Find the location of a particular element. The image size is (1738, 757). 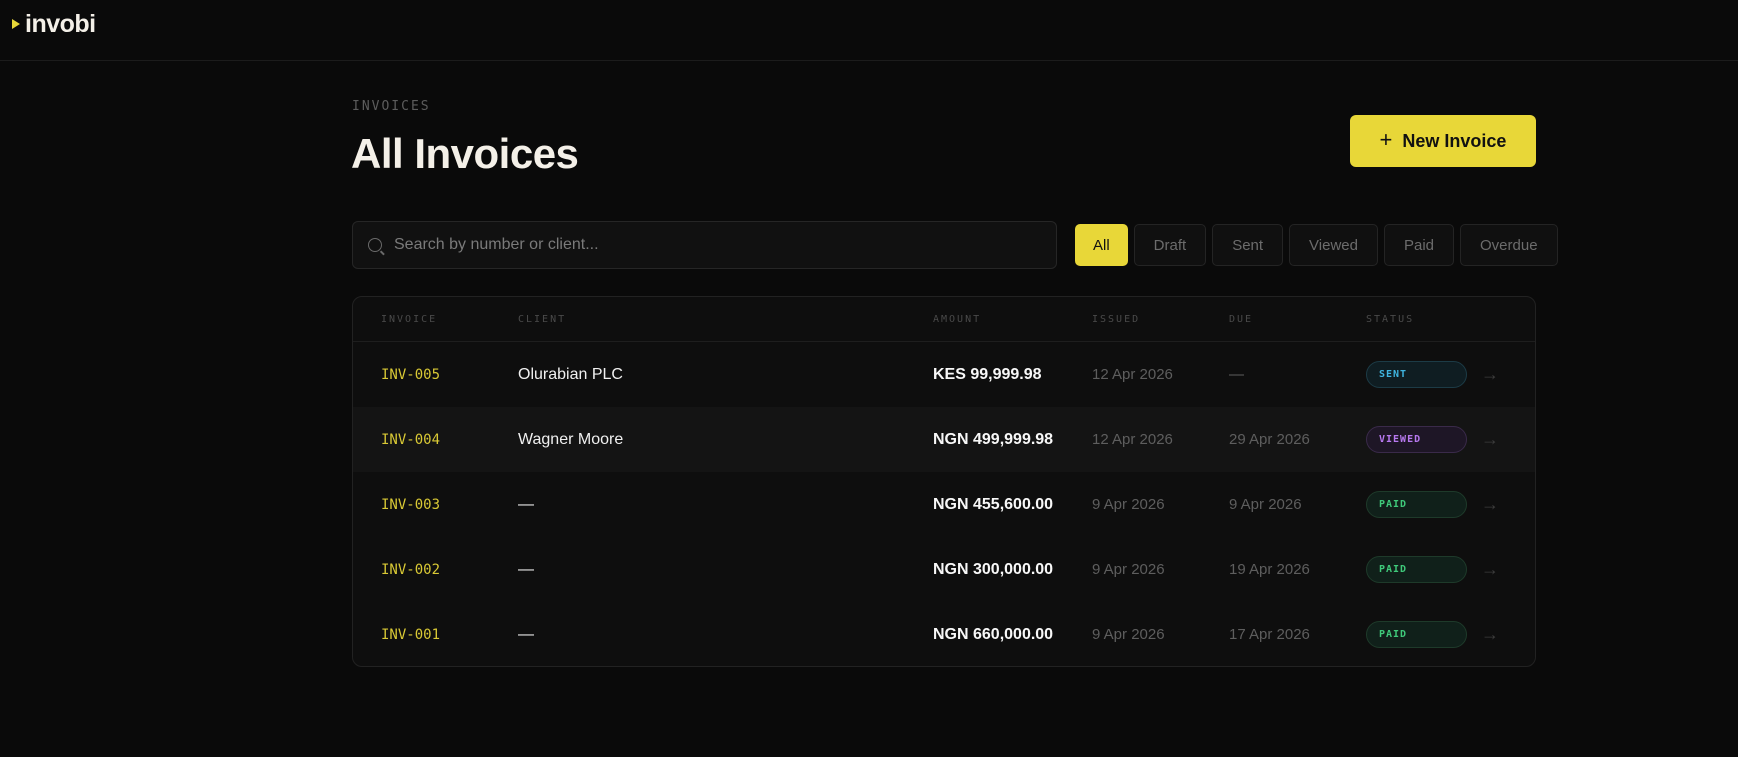

filter-overdue: Overdue is located at coordinates (1509, 245).